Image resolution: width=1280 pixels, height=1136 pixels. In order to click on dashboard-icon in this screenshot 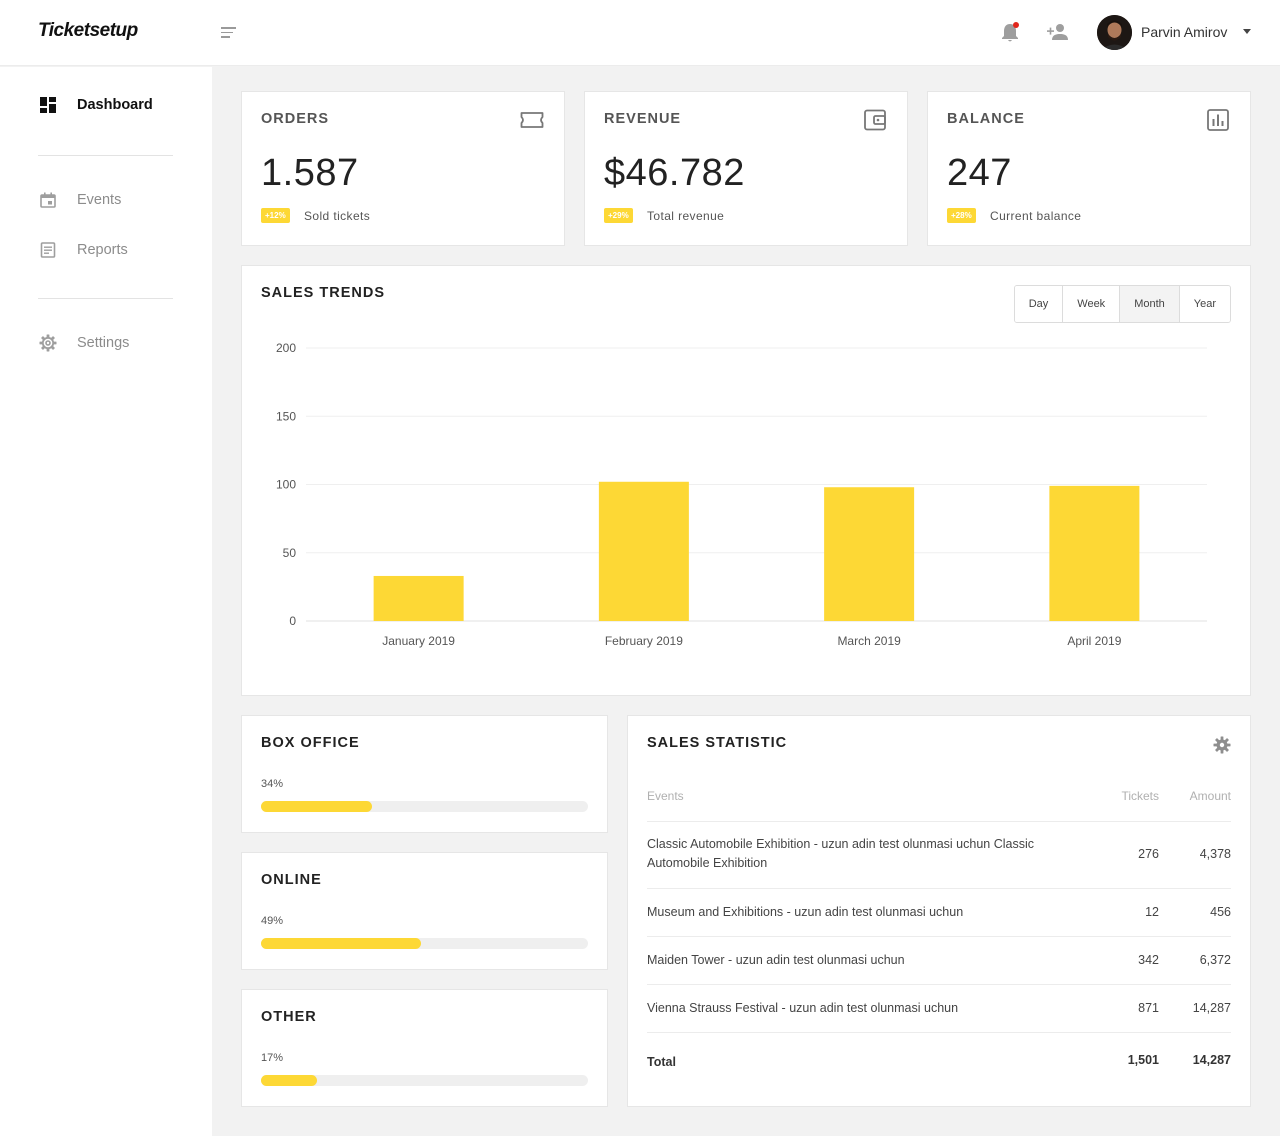, I will do `click(48, 105)`.